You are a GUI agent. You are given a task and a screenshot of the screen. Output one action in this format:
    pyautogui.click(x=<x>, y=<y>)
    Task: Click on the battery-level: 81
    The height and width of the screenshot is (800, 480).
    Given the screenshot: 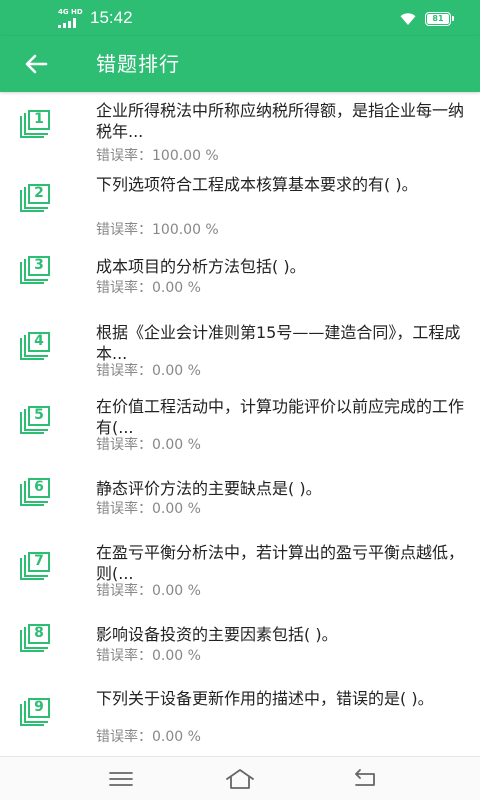 What is the action you would take?
    pyautogui.click(x=438, y=18)
    